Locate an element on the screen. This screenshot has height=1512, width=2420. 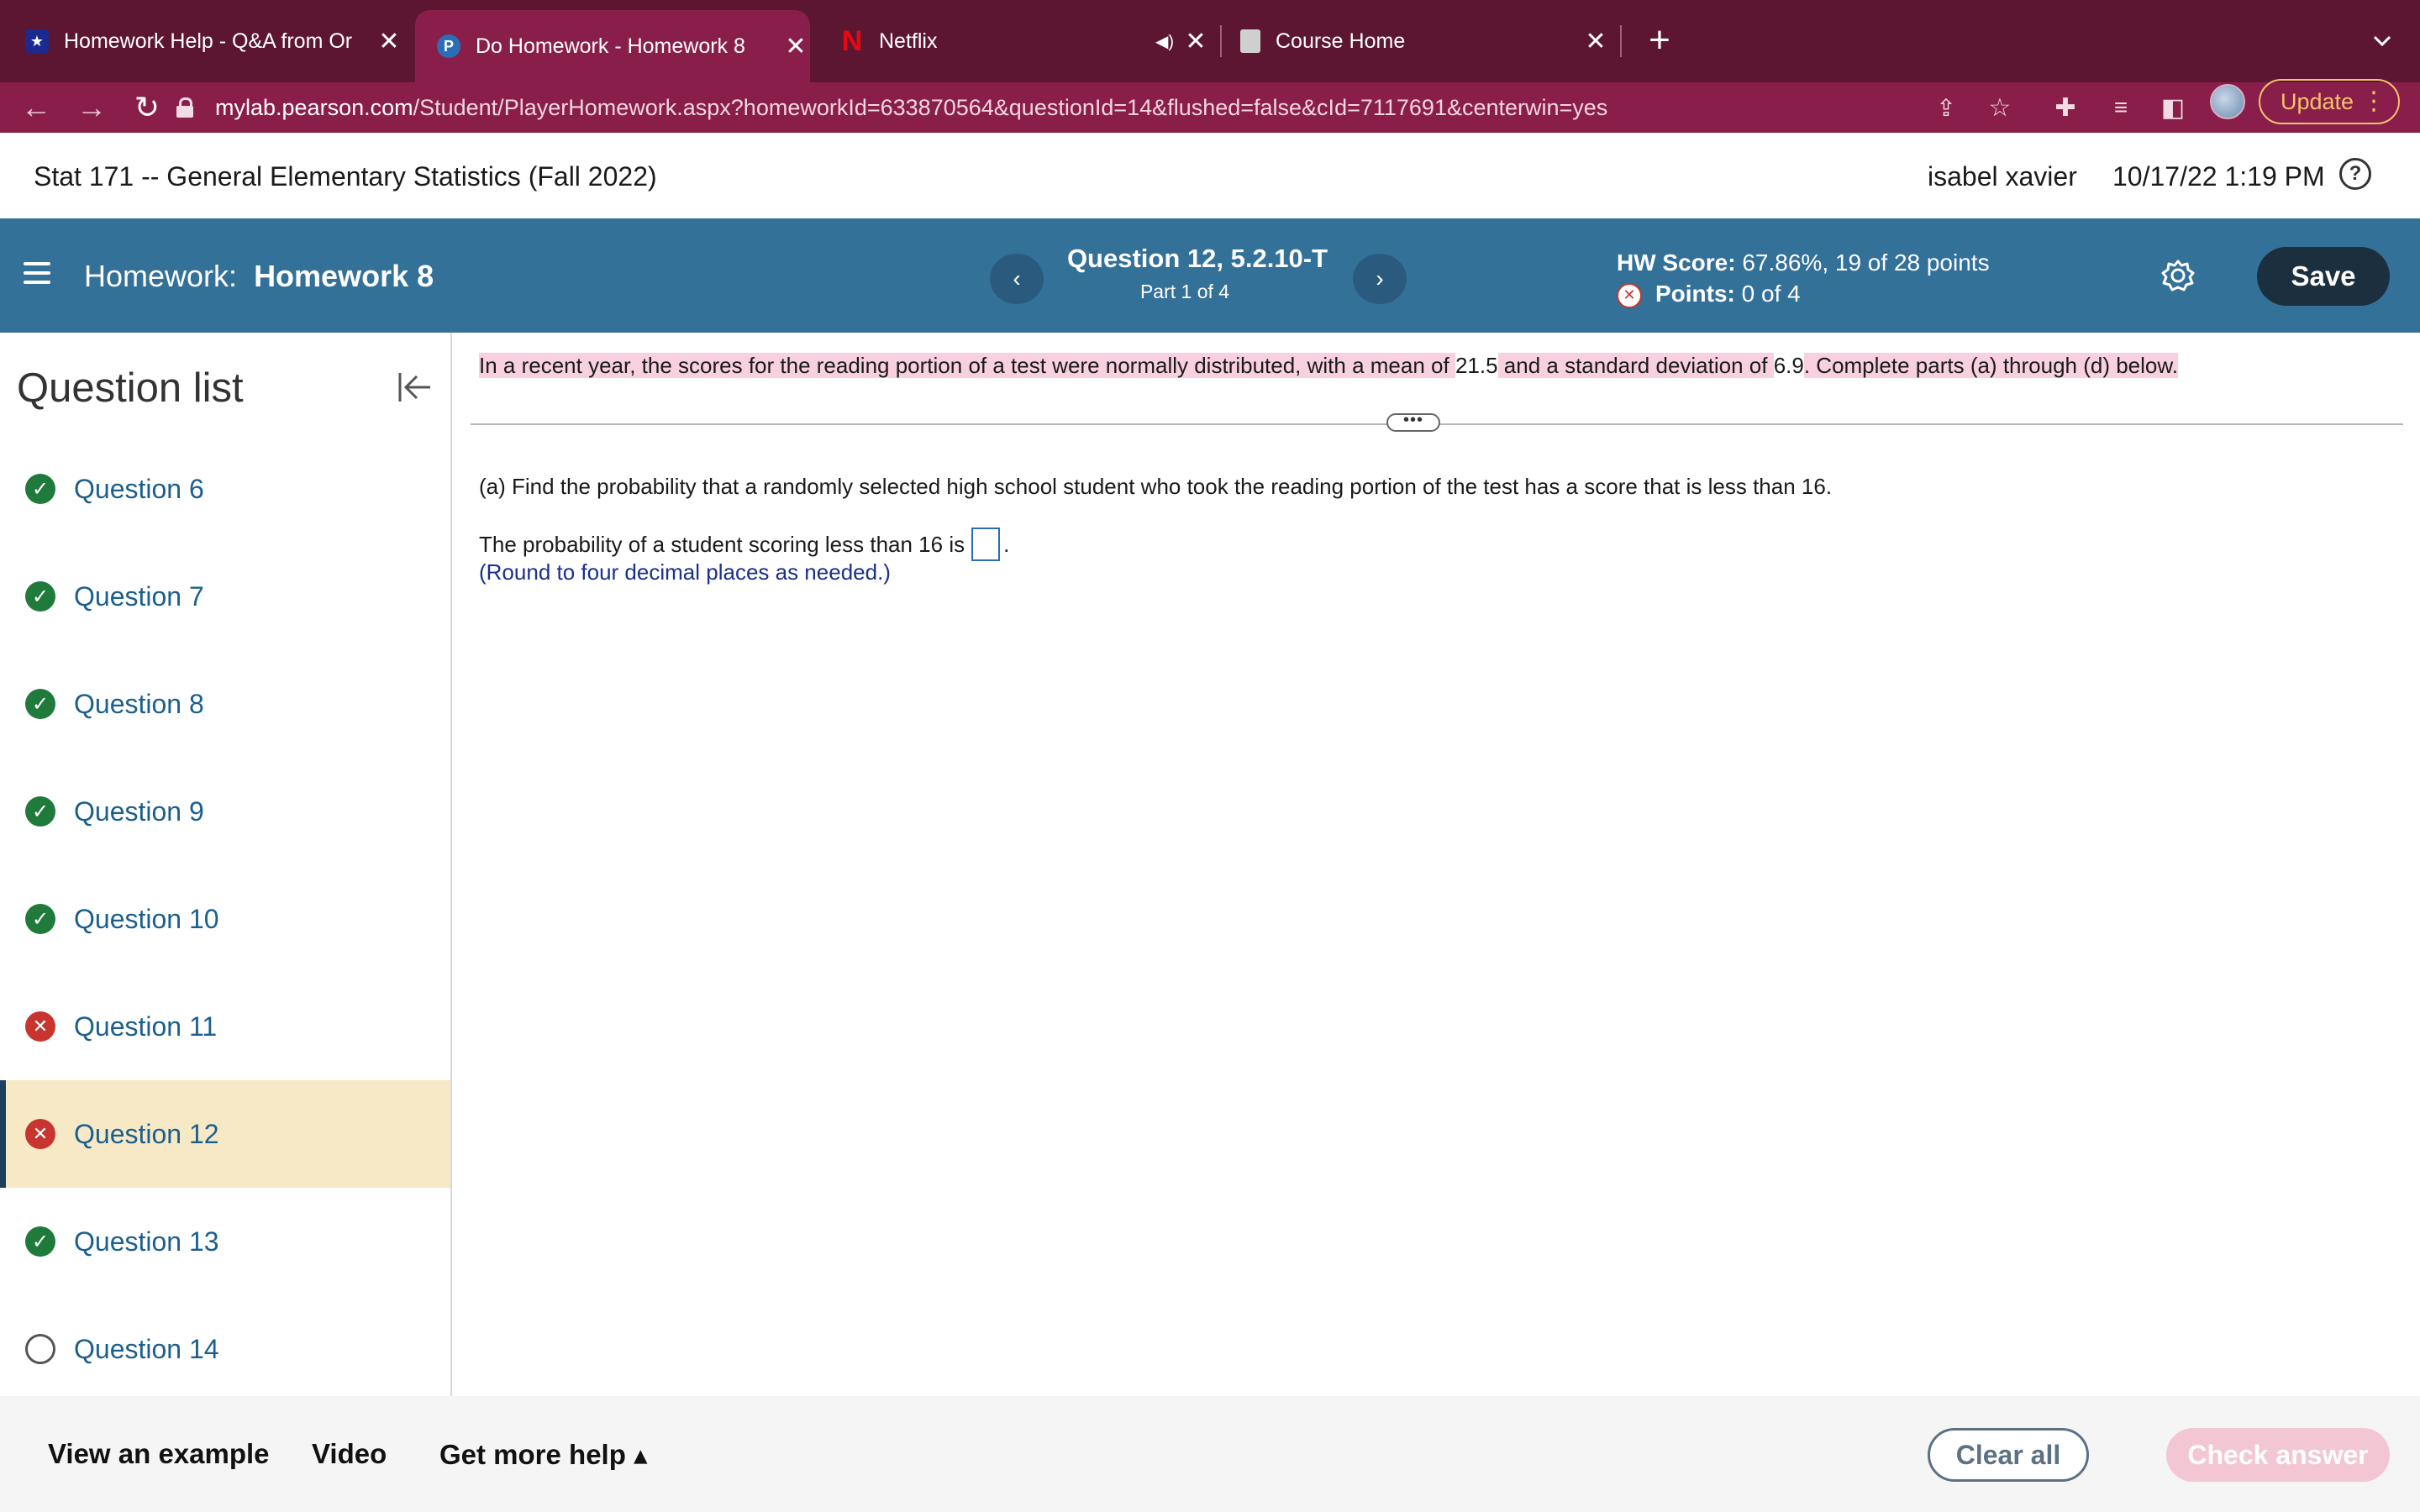
question-list-item: ✓ Question 6 is located at coordinates (225, 489).